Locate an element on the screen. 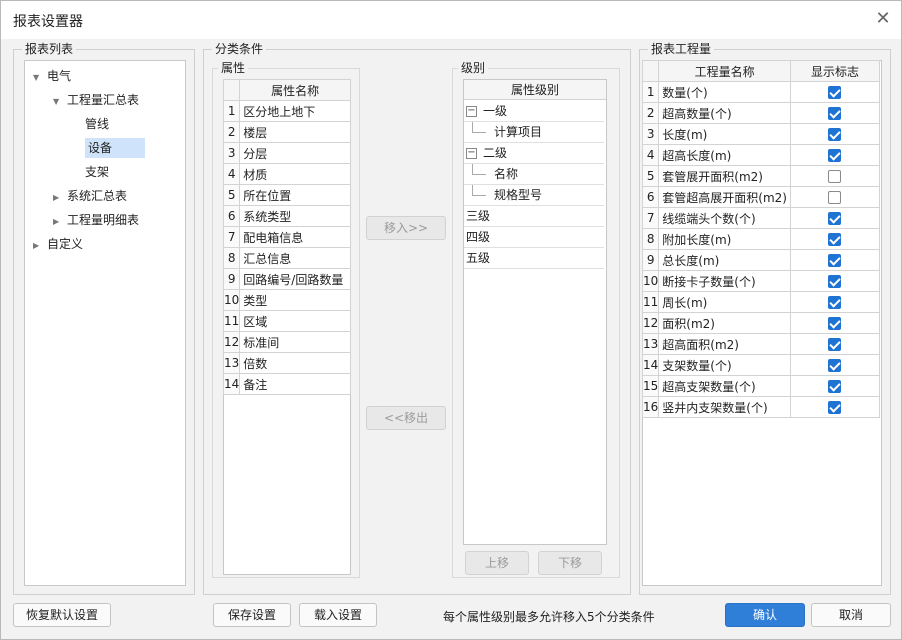 The width and height of the screenshot is (902, 640). level-row: 五级 is located at coordinates (534, 258).